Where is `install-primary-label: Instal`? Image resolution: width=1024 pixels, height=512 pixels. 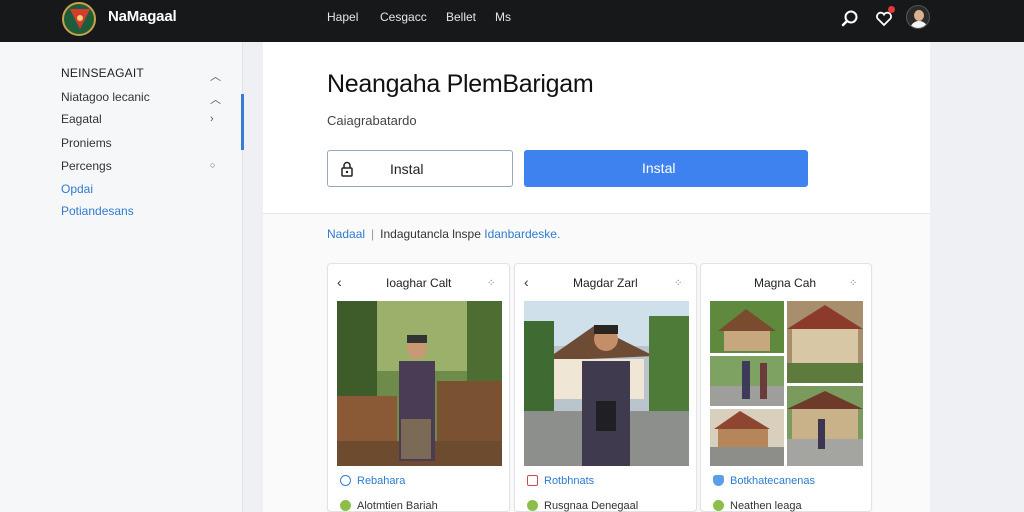
install-primary-label: Instal is located at coordinates (659, 168).